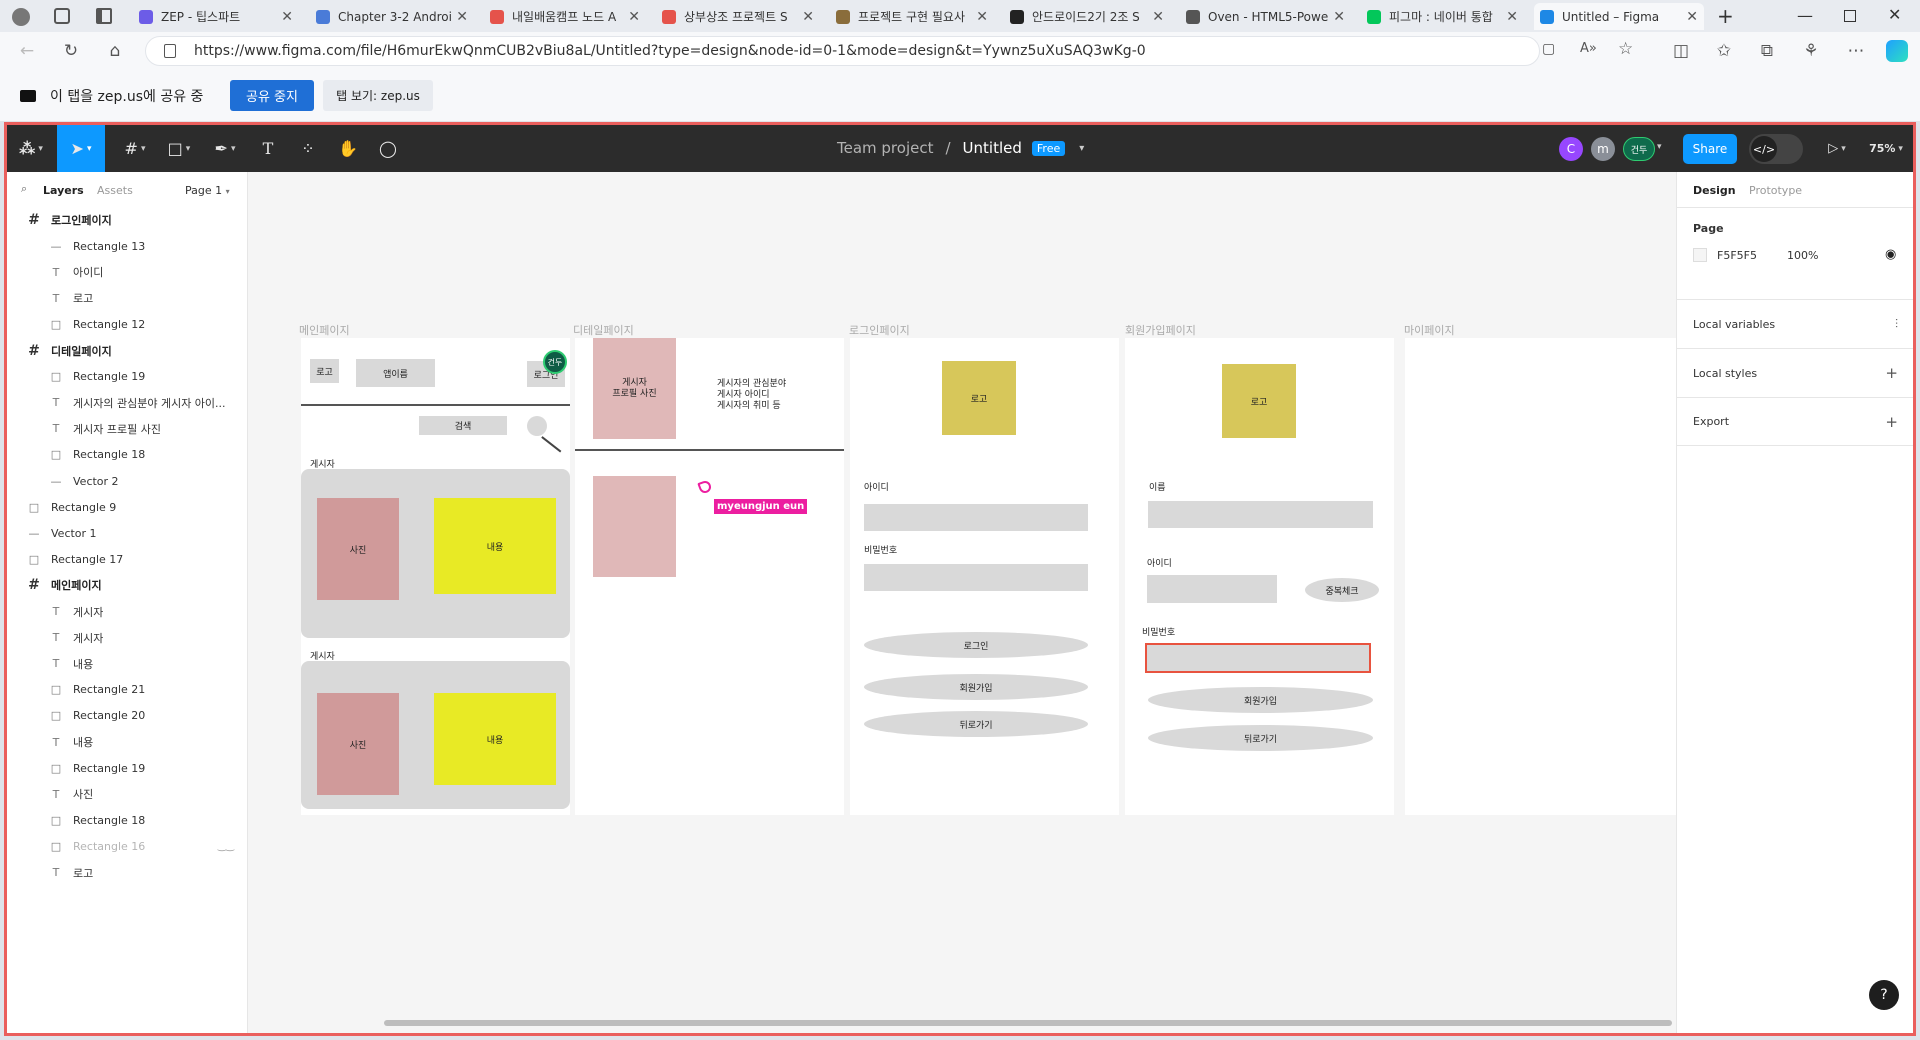 This screenshot has width=1920, height=1040. I want to click on back-icon: ←, so click(27, 51).